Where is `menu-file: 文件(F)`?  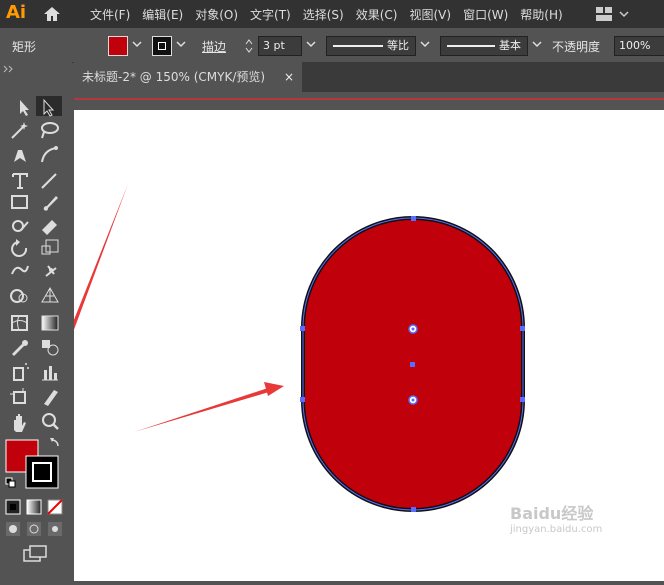 menu-file: 文件(F) is located at coordinates (112, 14).